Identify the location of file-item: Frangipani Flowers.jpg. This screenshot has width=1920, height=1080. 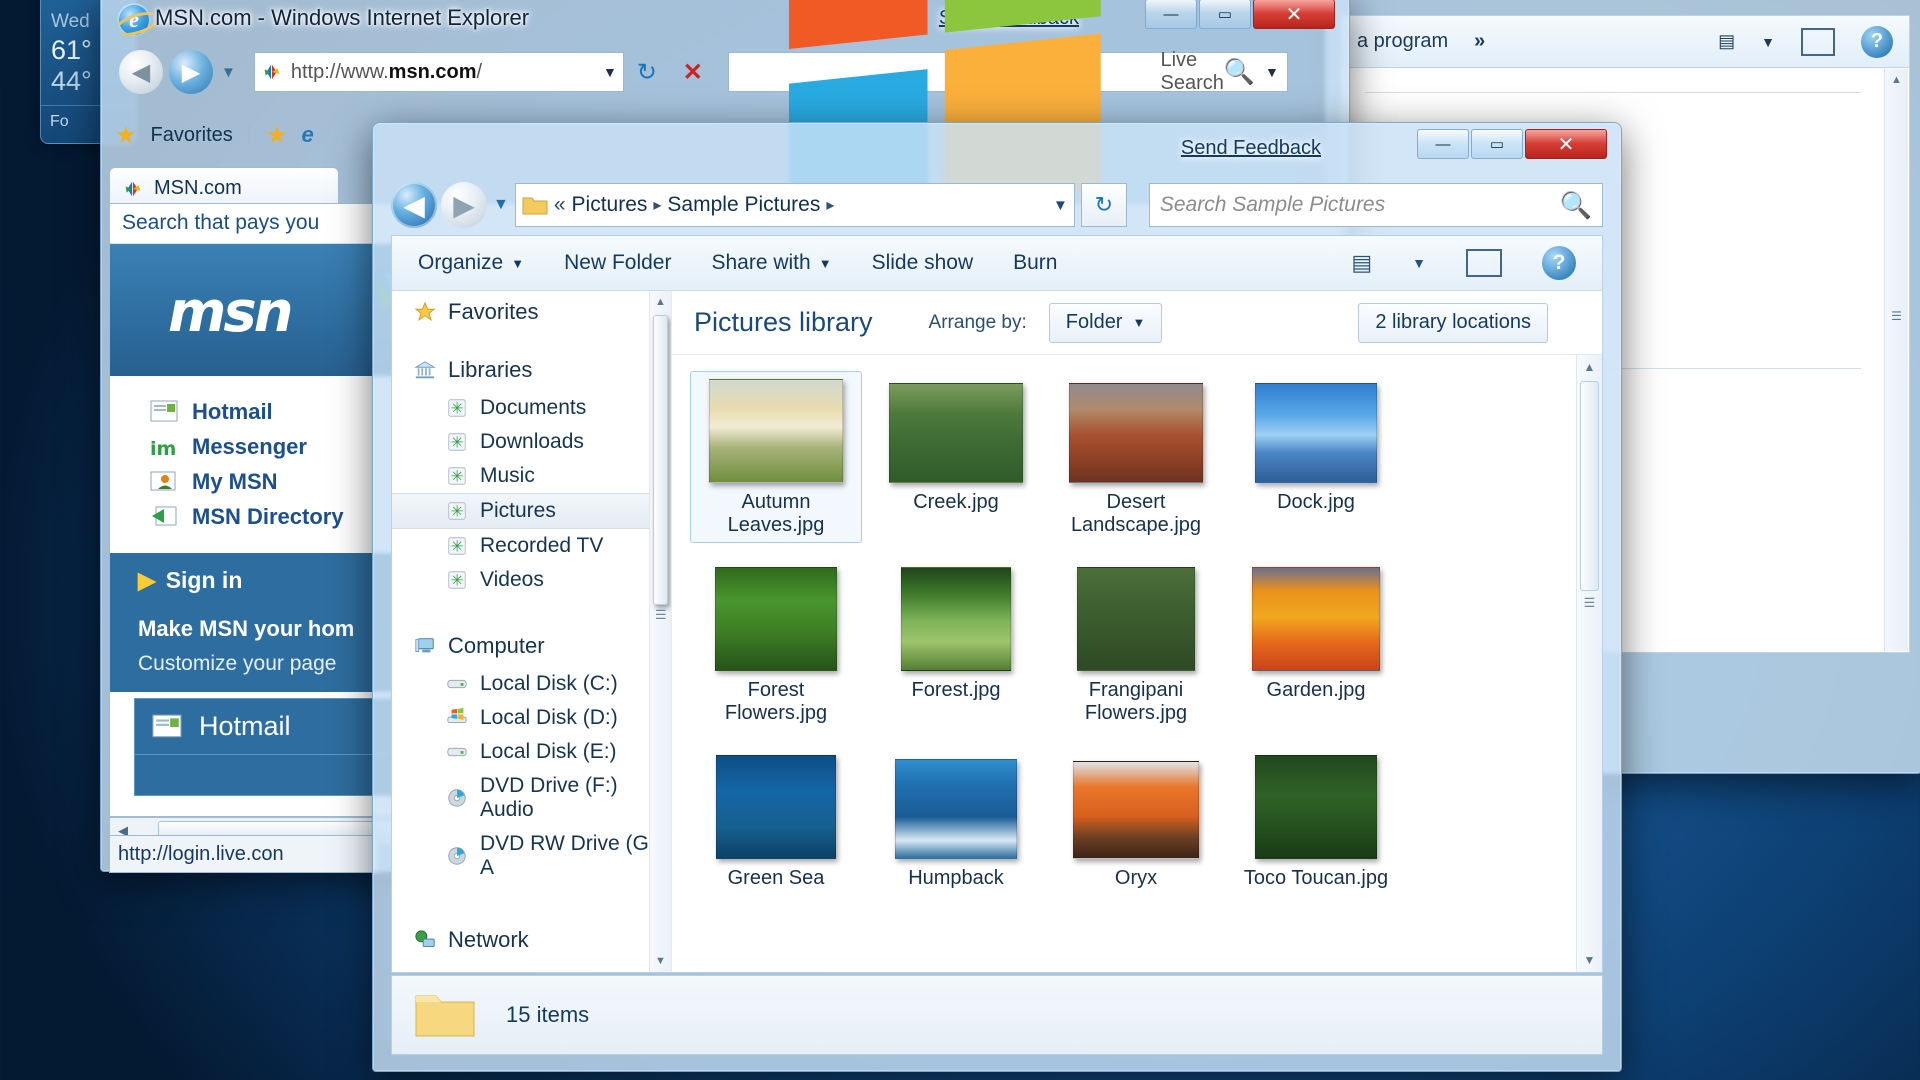
(1136, 645).